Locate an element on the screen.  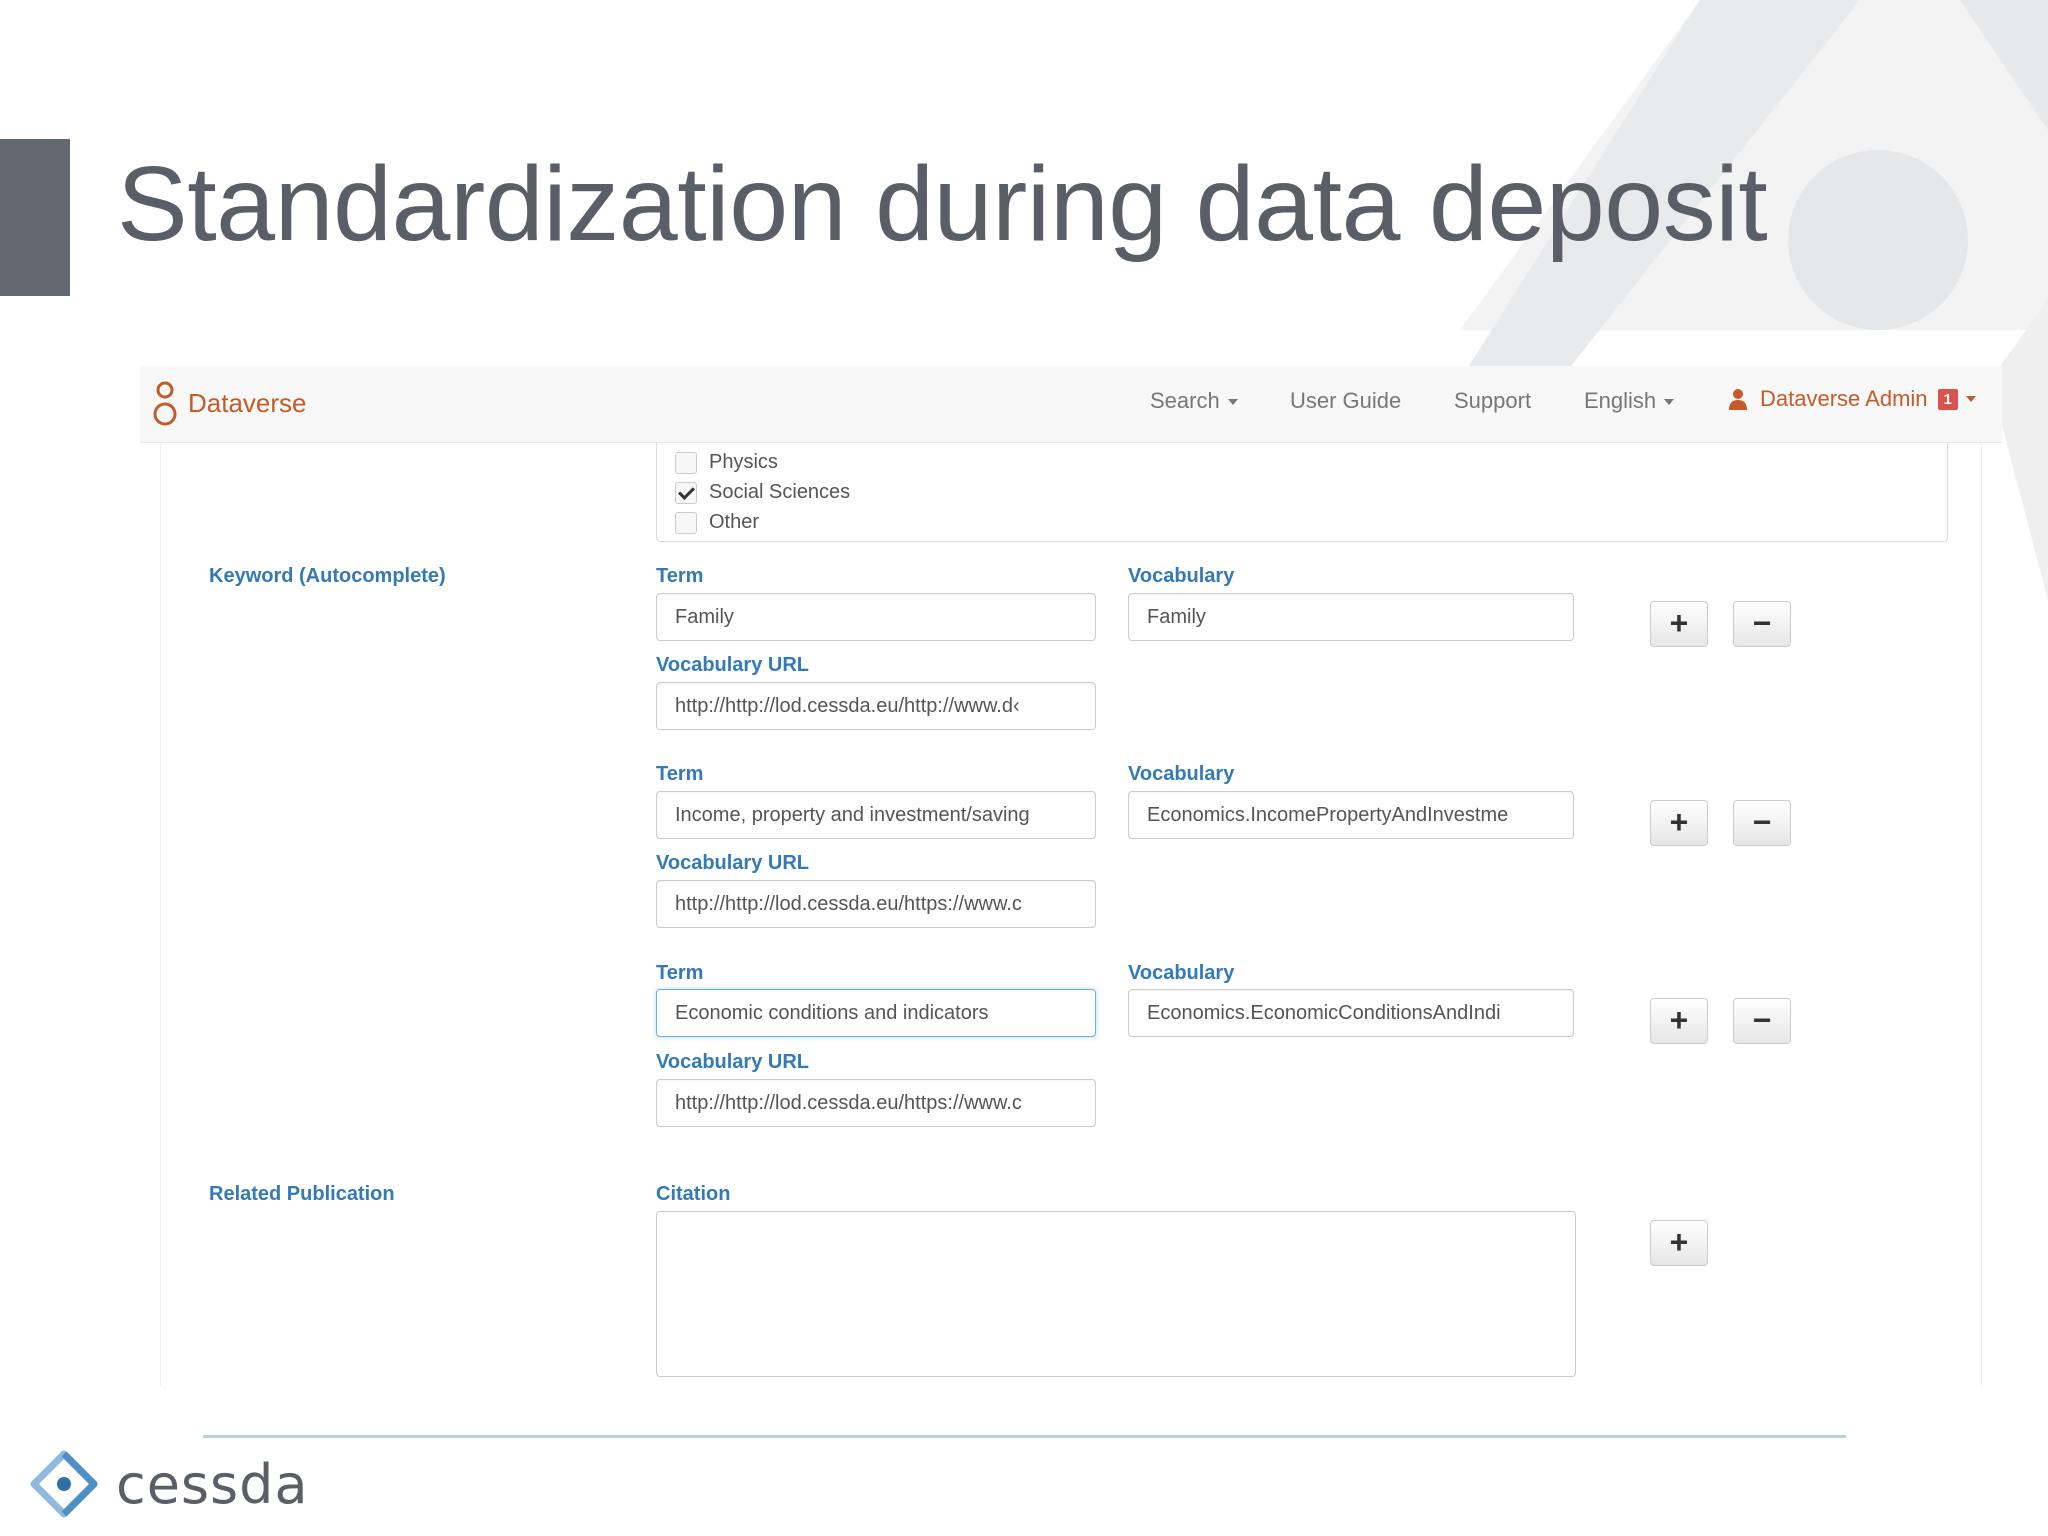
nav-user-guide: User Guide is located at coordinates (1345, 401).